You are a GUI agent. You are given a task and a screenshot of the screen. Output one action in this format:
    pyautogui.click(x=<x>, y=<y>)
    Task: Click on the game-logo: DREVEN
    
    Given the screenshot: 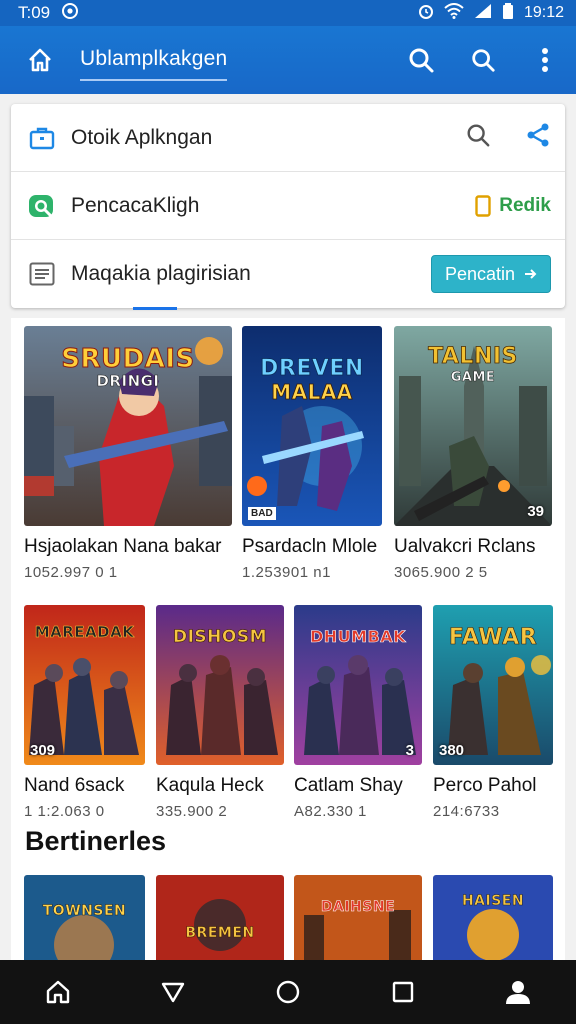 What is the action you would take?
    pyautogui.click(x=312, y=369)
    